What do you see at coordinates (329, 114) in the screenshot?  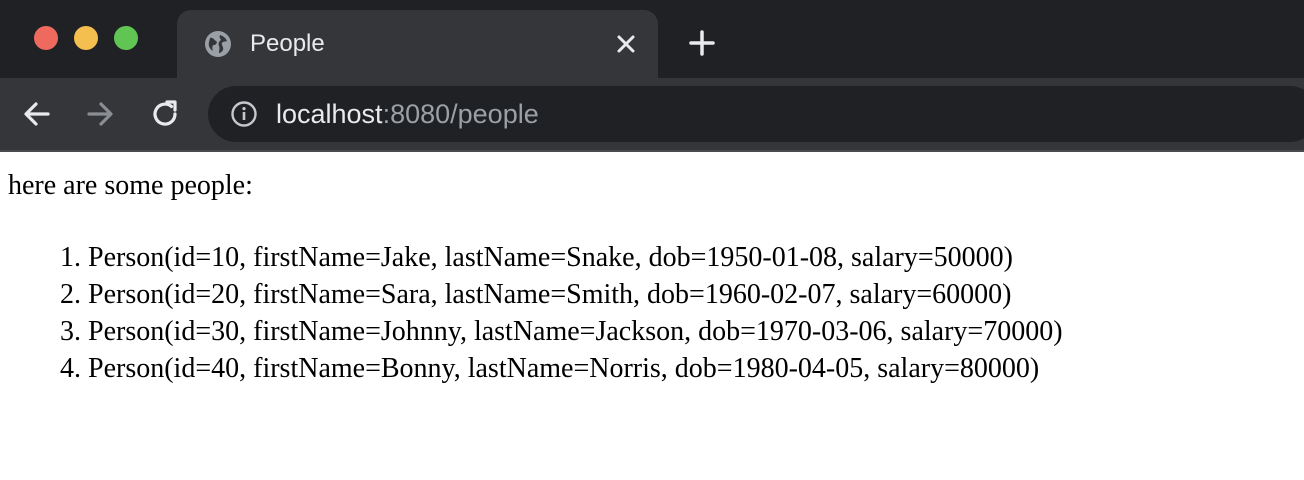 I see `url-host: localhost` at bounding box center [329, 114].